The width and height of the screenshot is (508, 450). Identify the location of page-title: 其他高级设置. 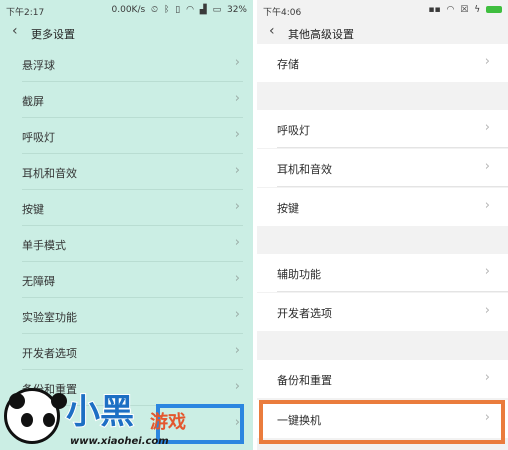
(321, 34).